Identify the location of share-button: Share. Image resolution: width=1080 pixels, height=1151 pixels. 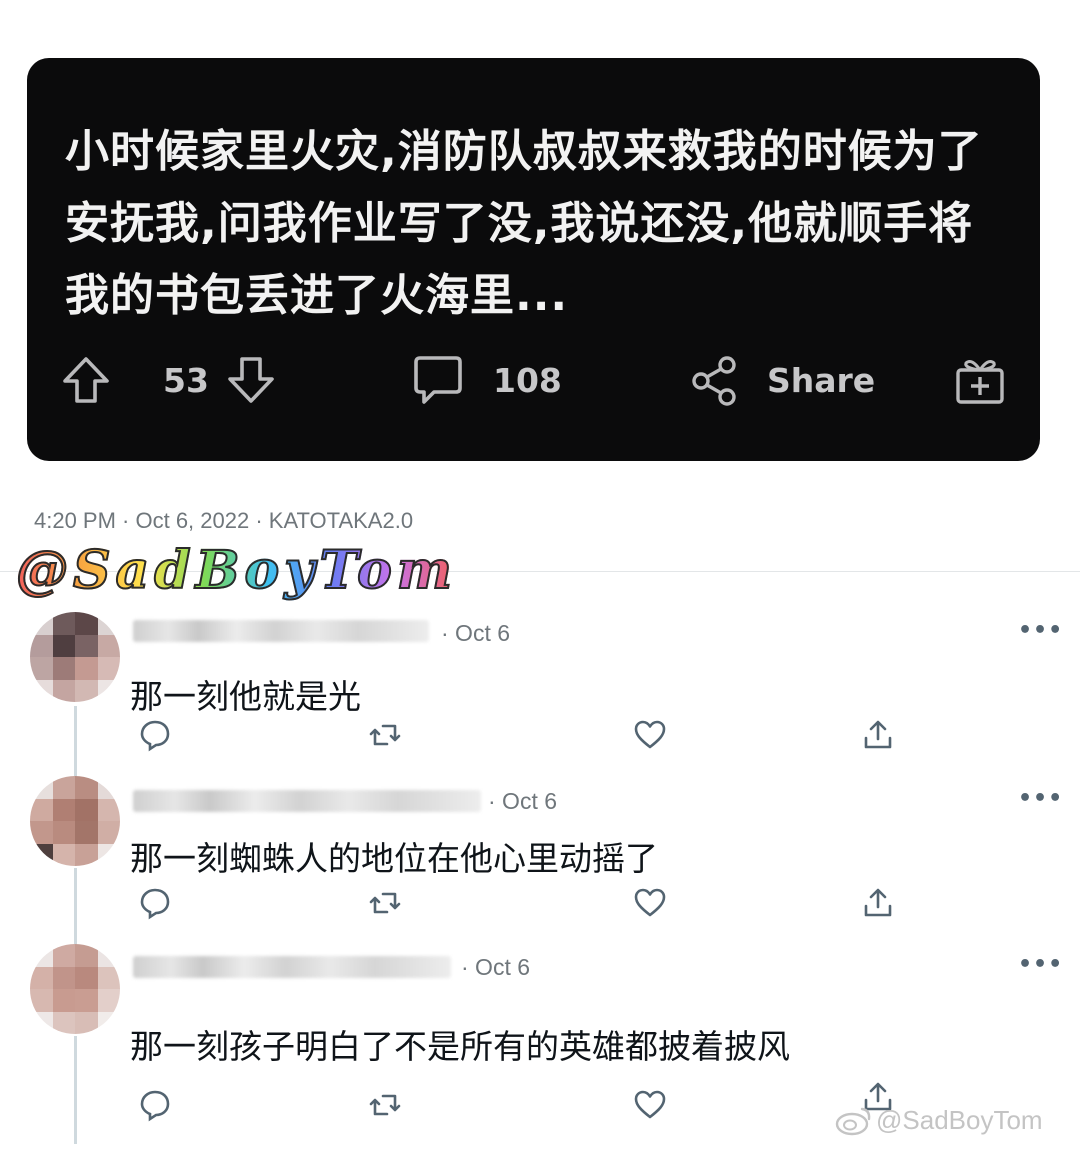
(782, 380).